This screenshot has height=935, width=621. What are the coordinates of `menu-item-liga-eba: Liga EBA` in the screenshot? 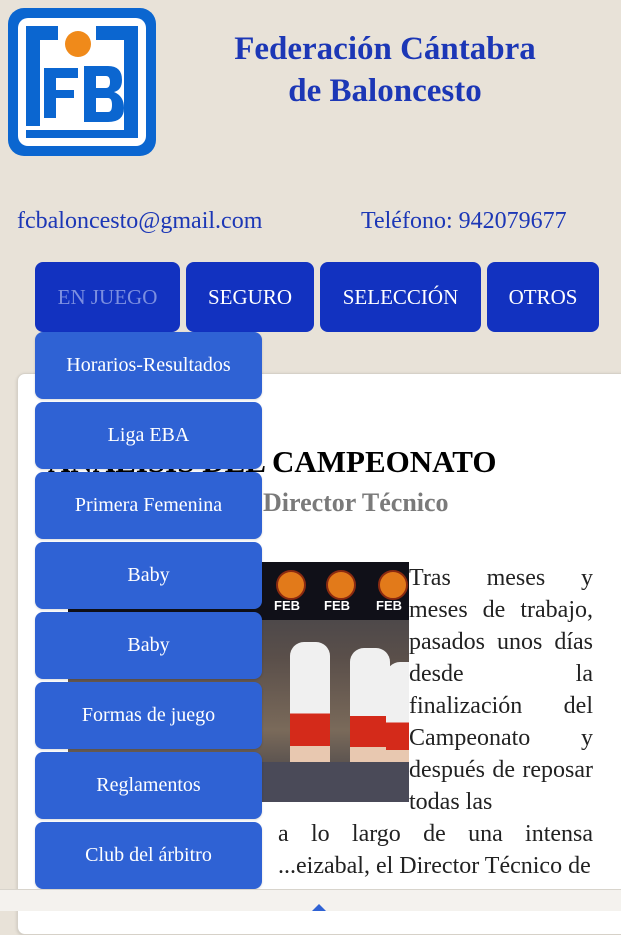 It's located at (148, 435).